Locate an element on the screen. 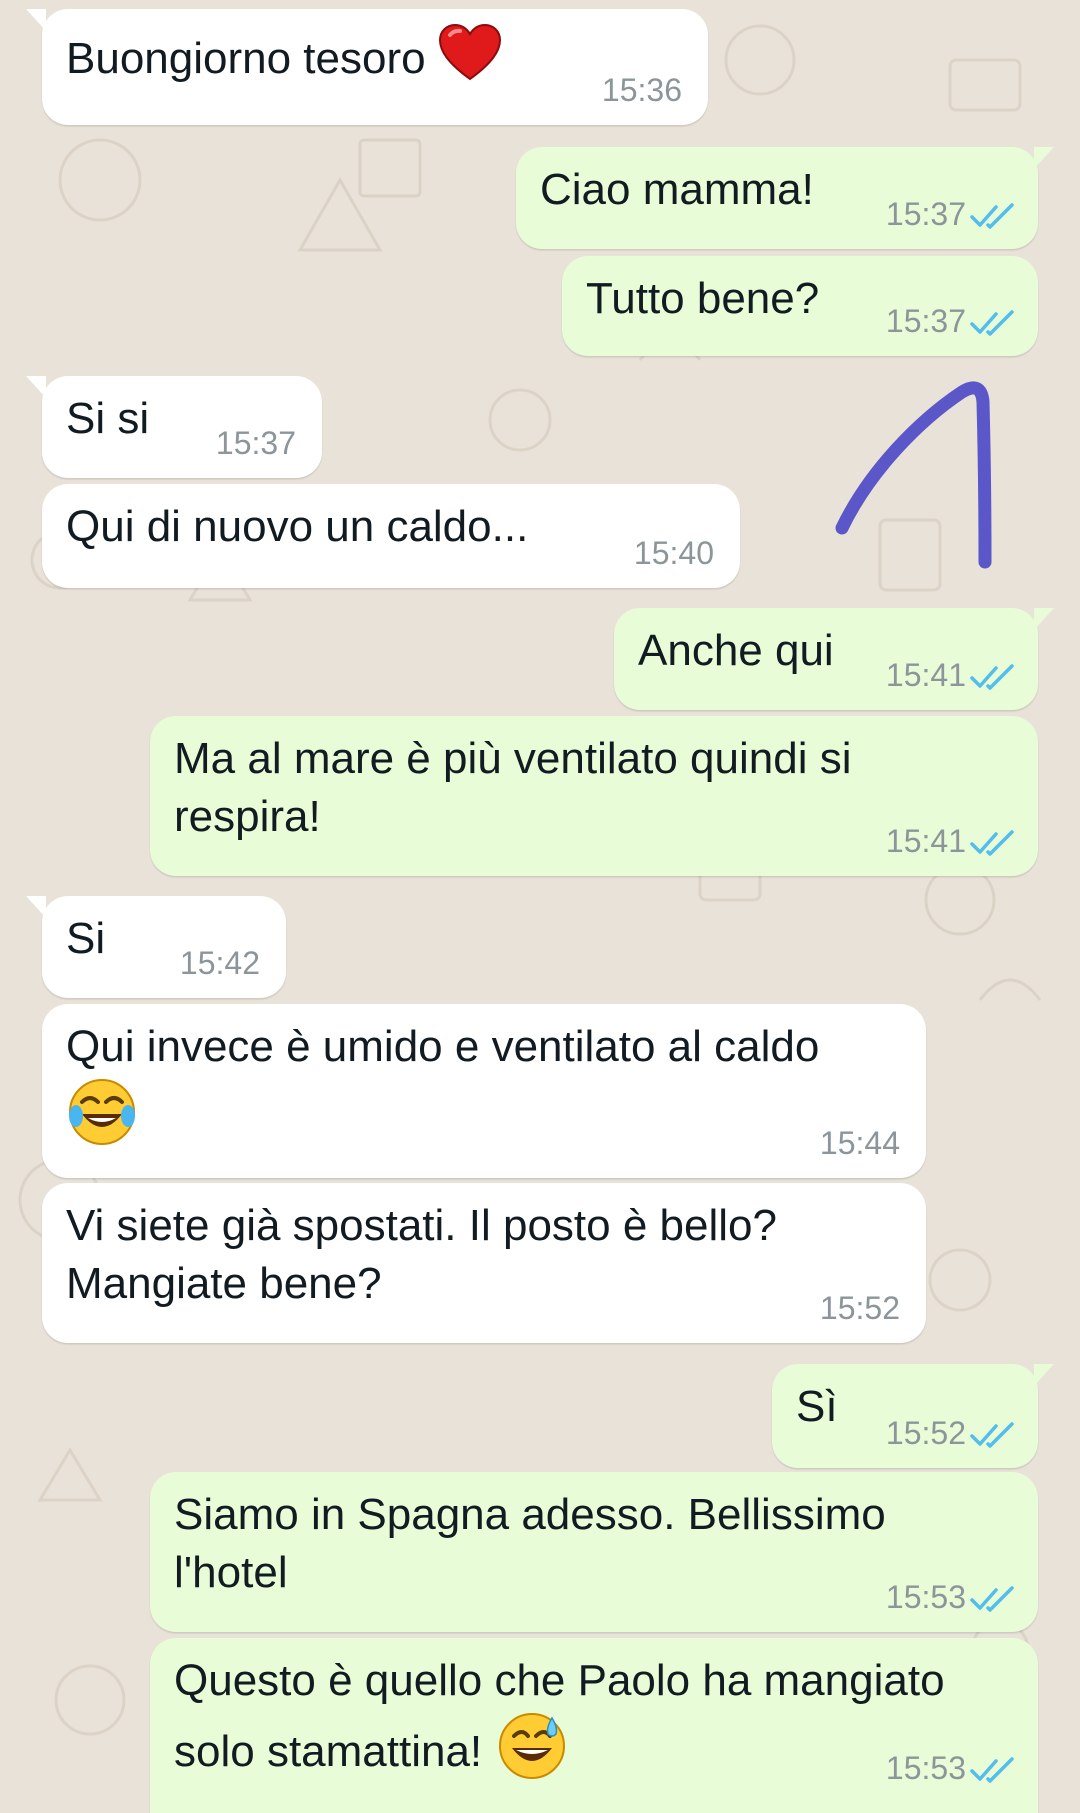  message-incoming: Qui di nuovo un caldo... 15:40 is located at coordinates (391, 536).